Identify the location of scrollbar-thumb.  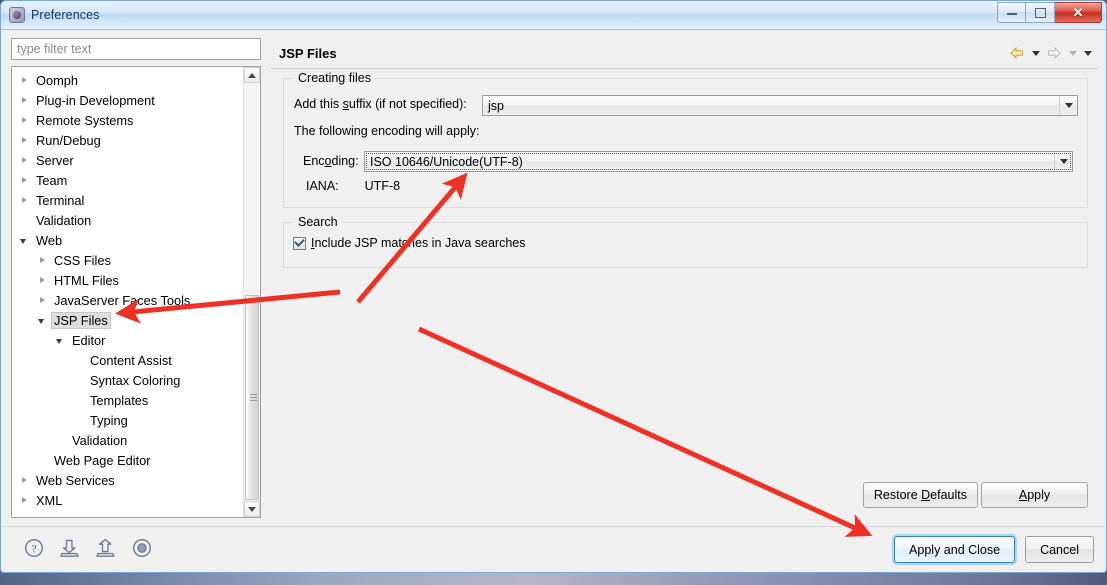
(252, 397).